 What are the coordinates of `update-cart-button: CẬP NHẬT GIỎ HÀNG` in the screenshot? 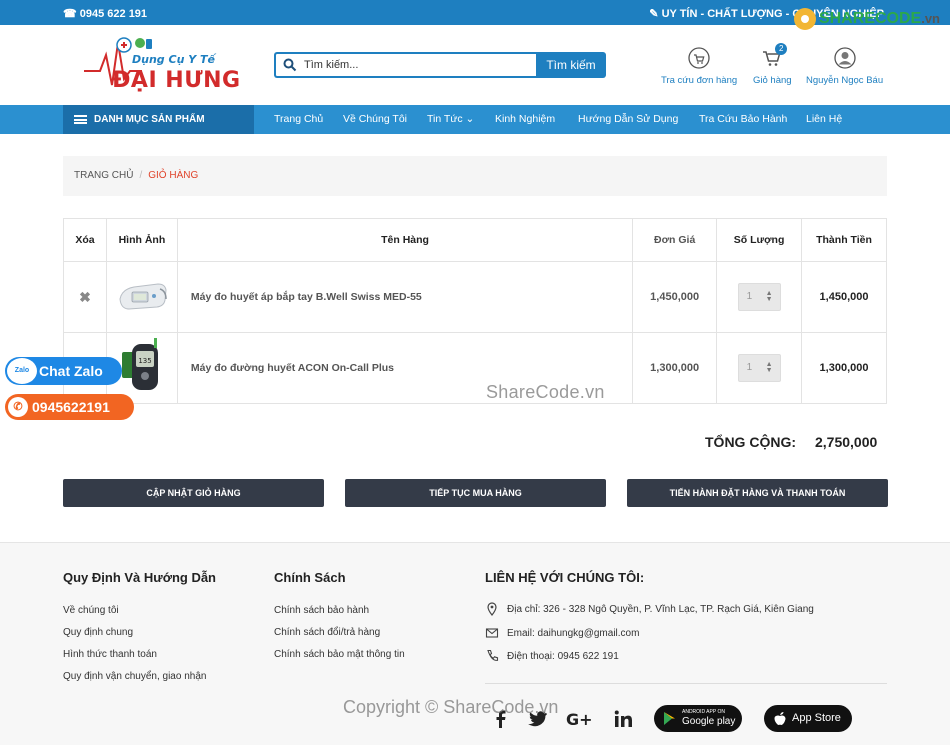 It's located at (193, 493).